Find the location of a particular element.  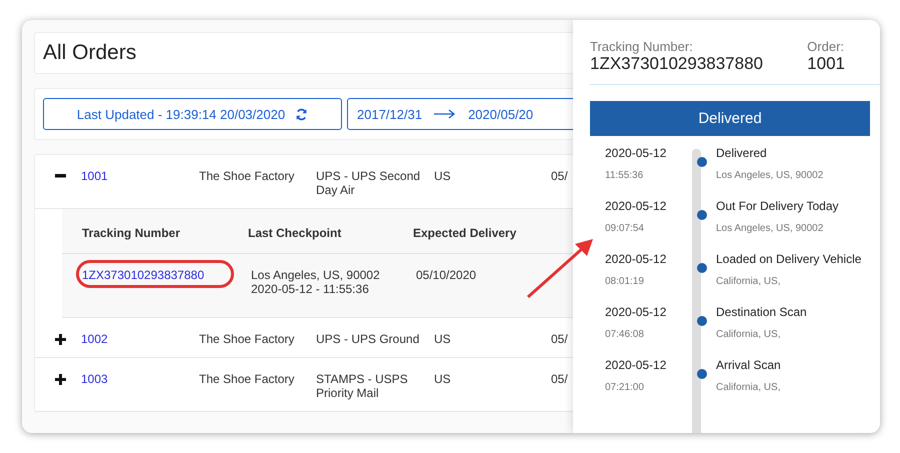

order-link: 1003 is located at coordinates (140, 379).